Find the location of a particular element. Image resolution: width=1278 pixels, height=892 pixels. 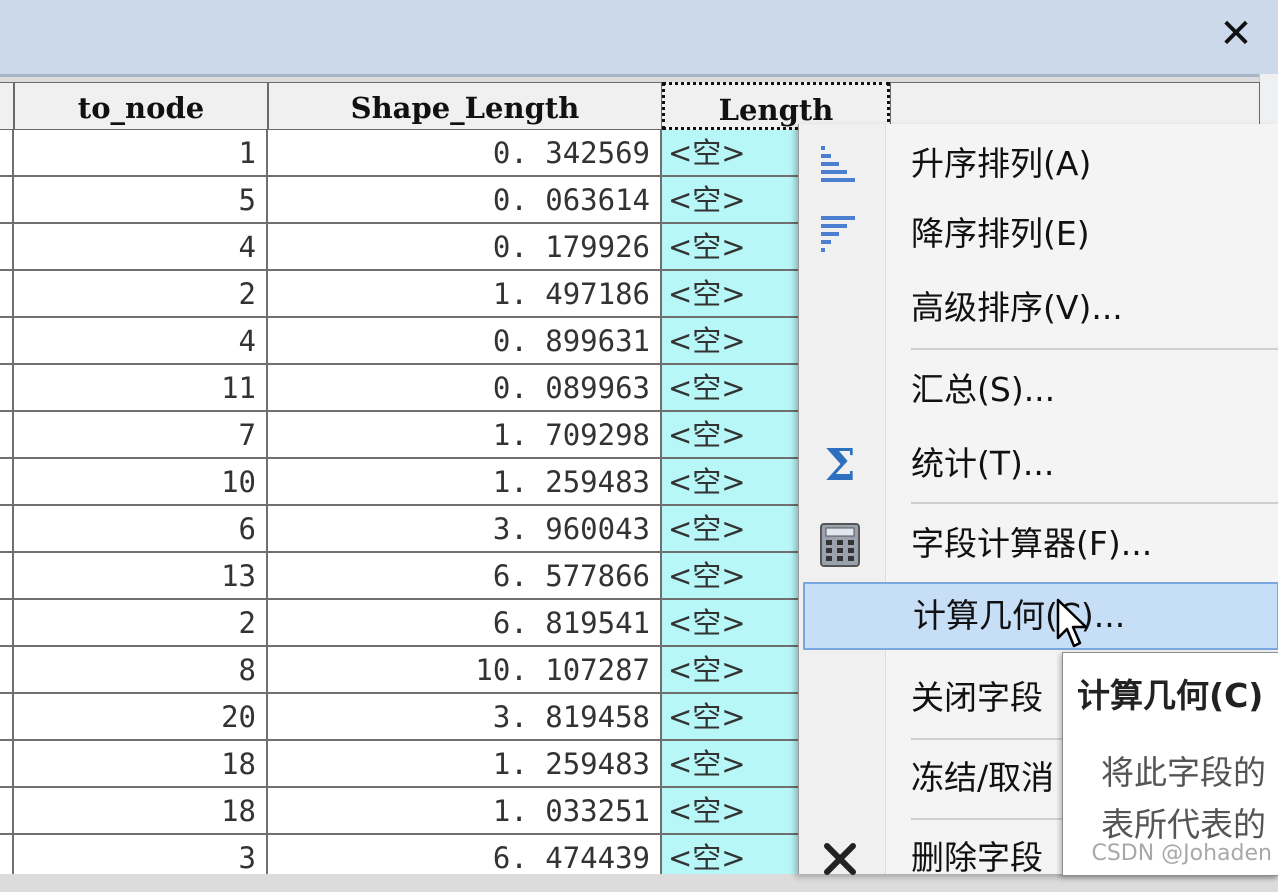

cell-to-node: 10 is located at coordinates (141, 482).